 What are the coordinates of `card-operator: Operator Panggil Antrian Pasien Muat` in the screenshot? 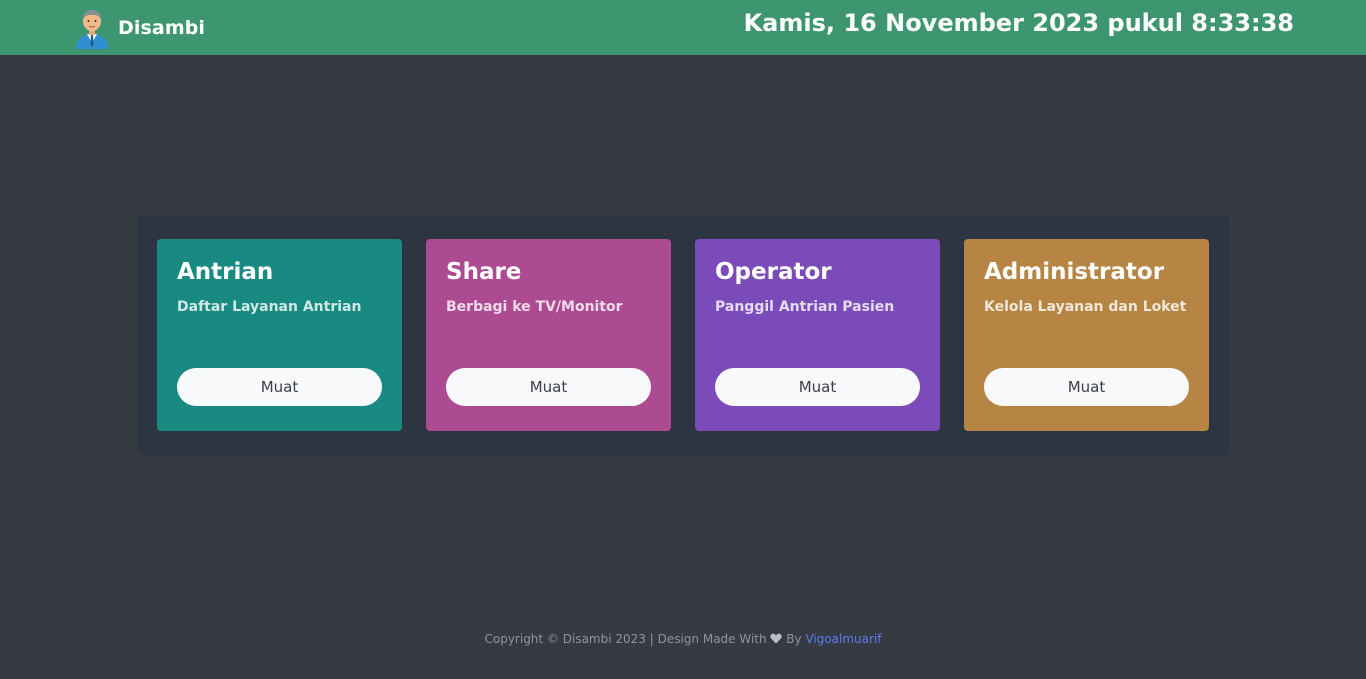 It's located at (817, 335).